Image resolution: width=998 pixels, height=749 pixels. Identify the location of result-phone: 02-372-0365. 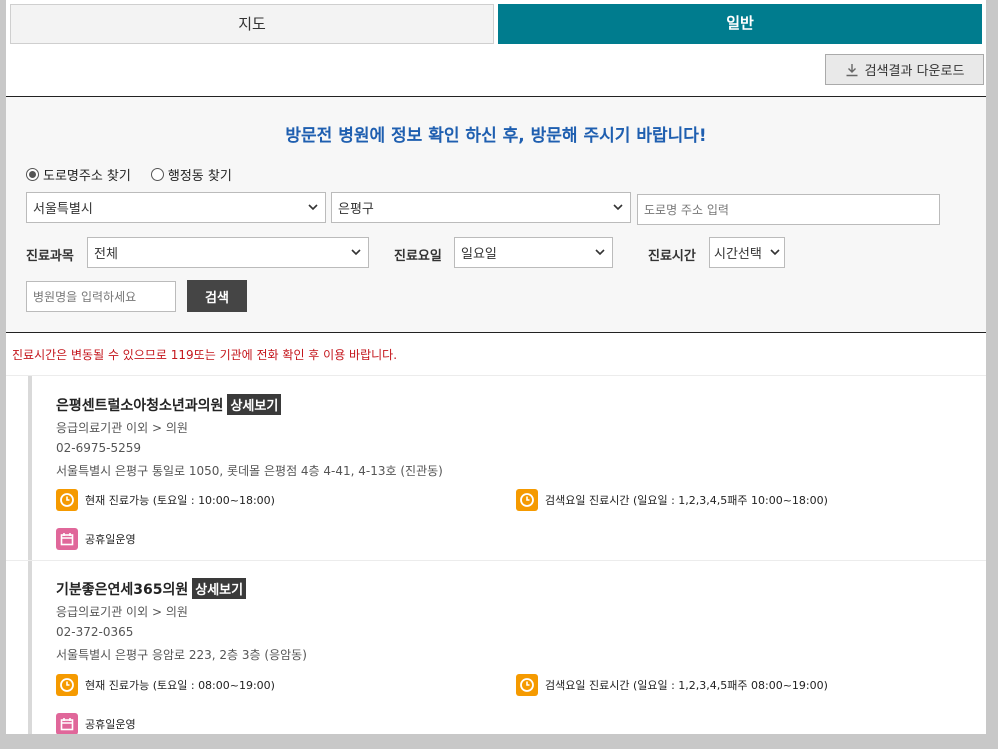
(95, 632).